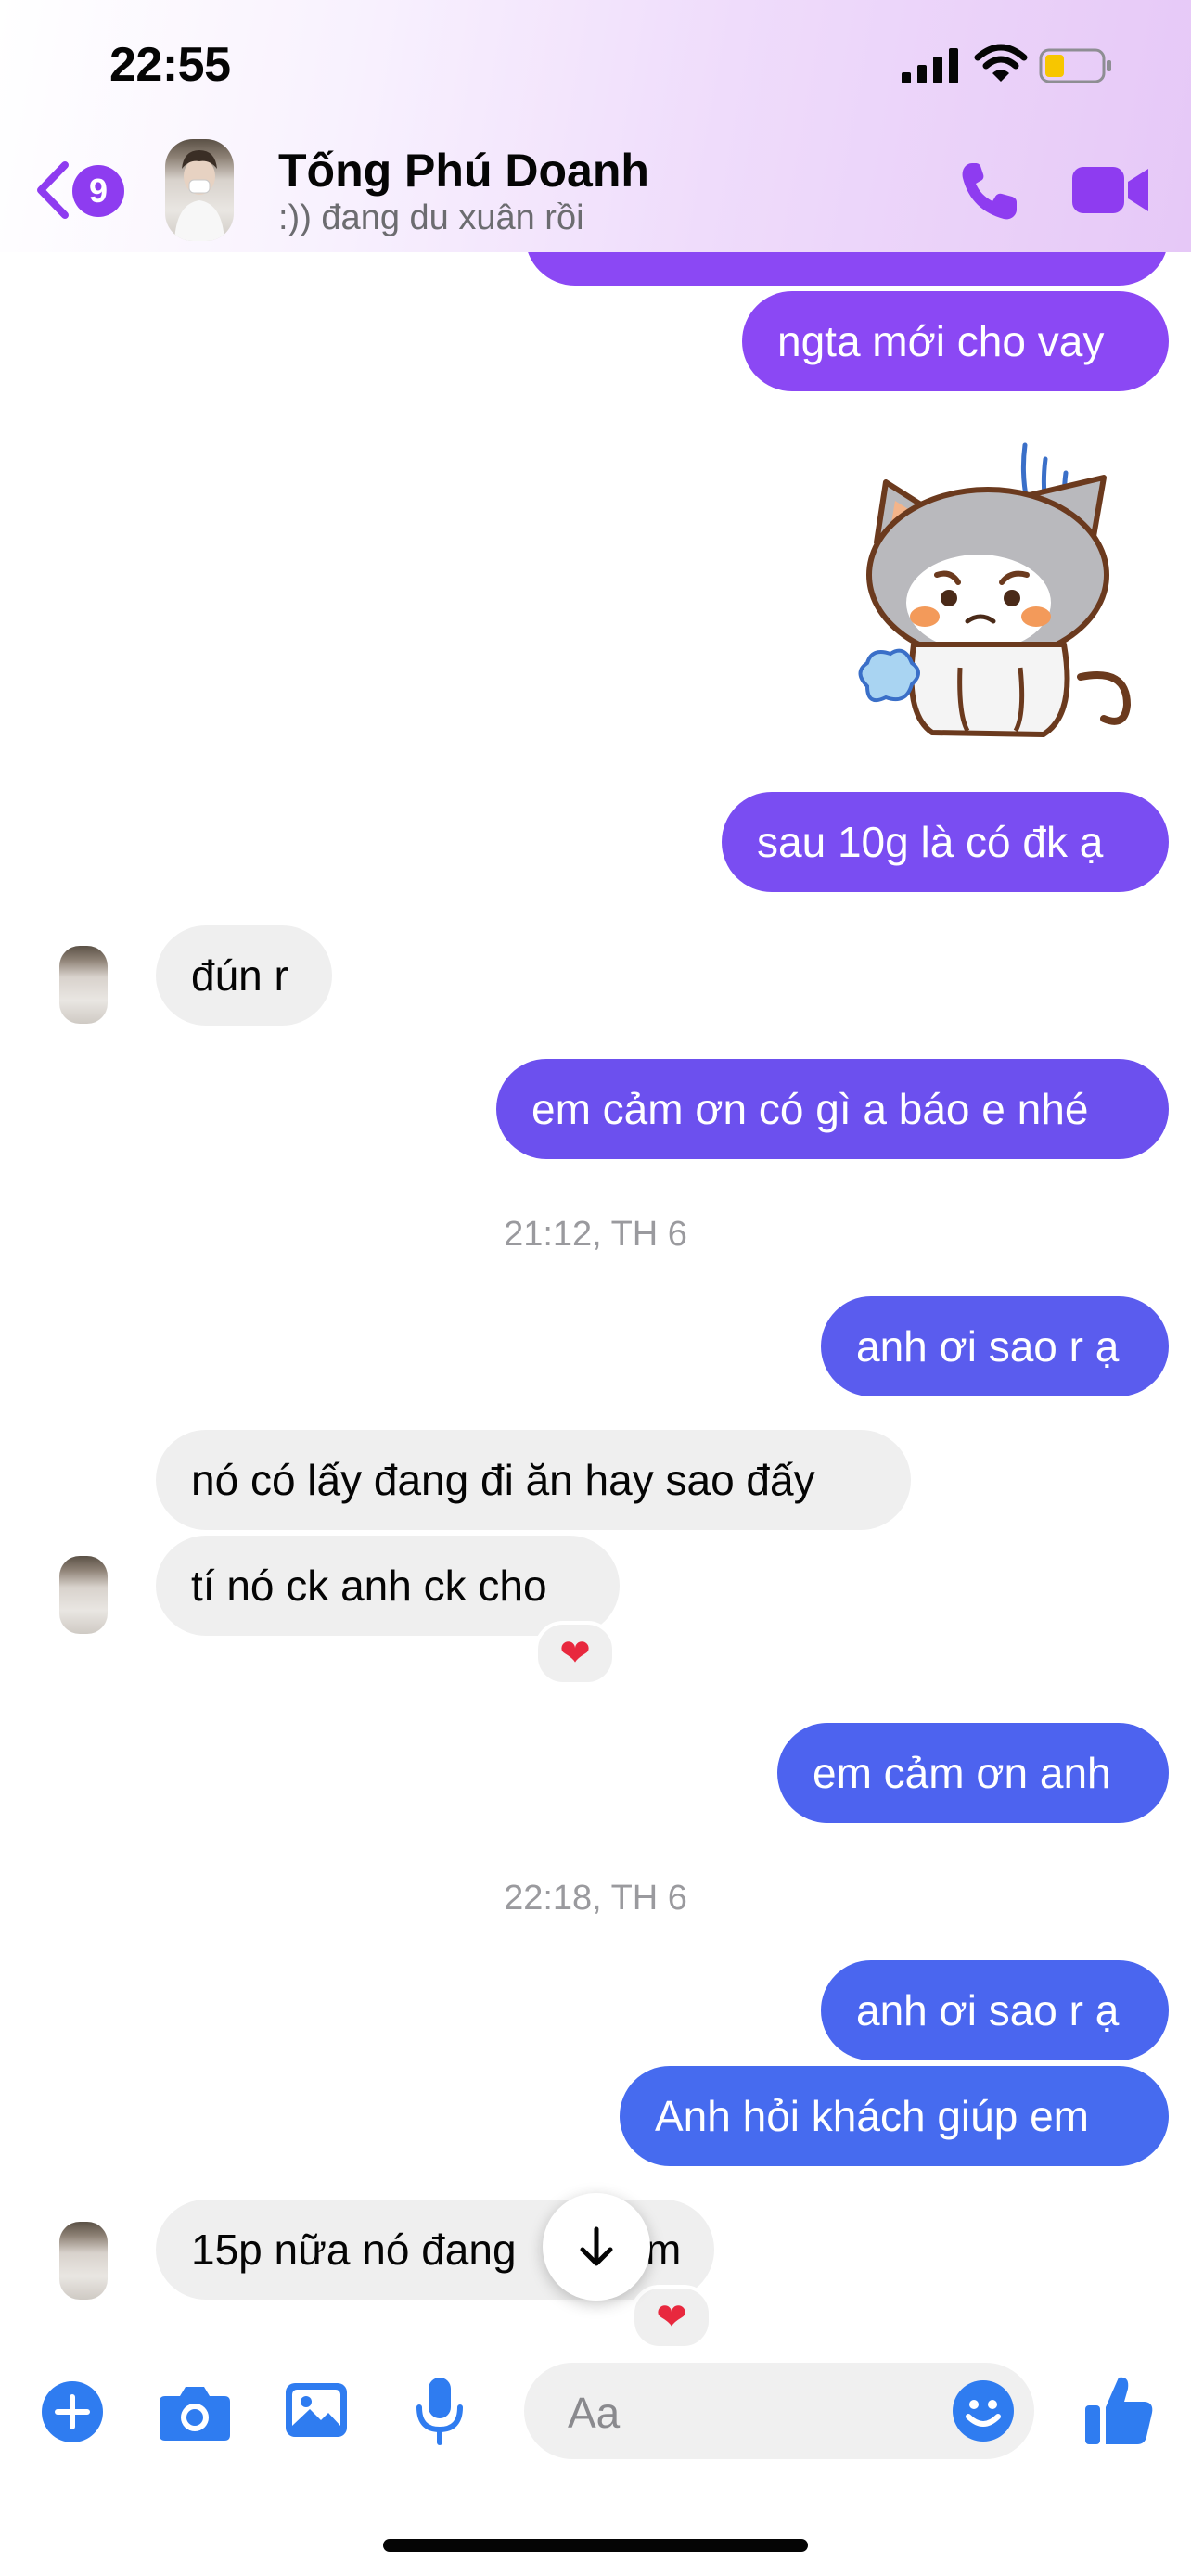  Describe the element at coordinates (98, 191) in the screenshot. I see `unread-count-badge: 9` at that location.